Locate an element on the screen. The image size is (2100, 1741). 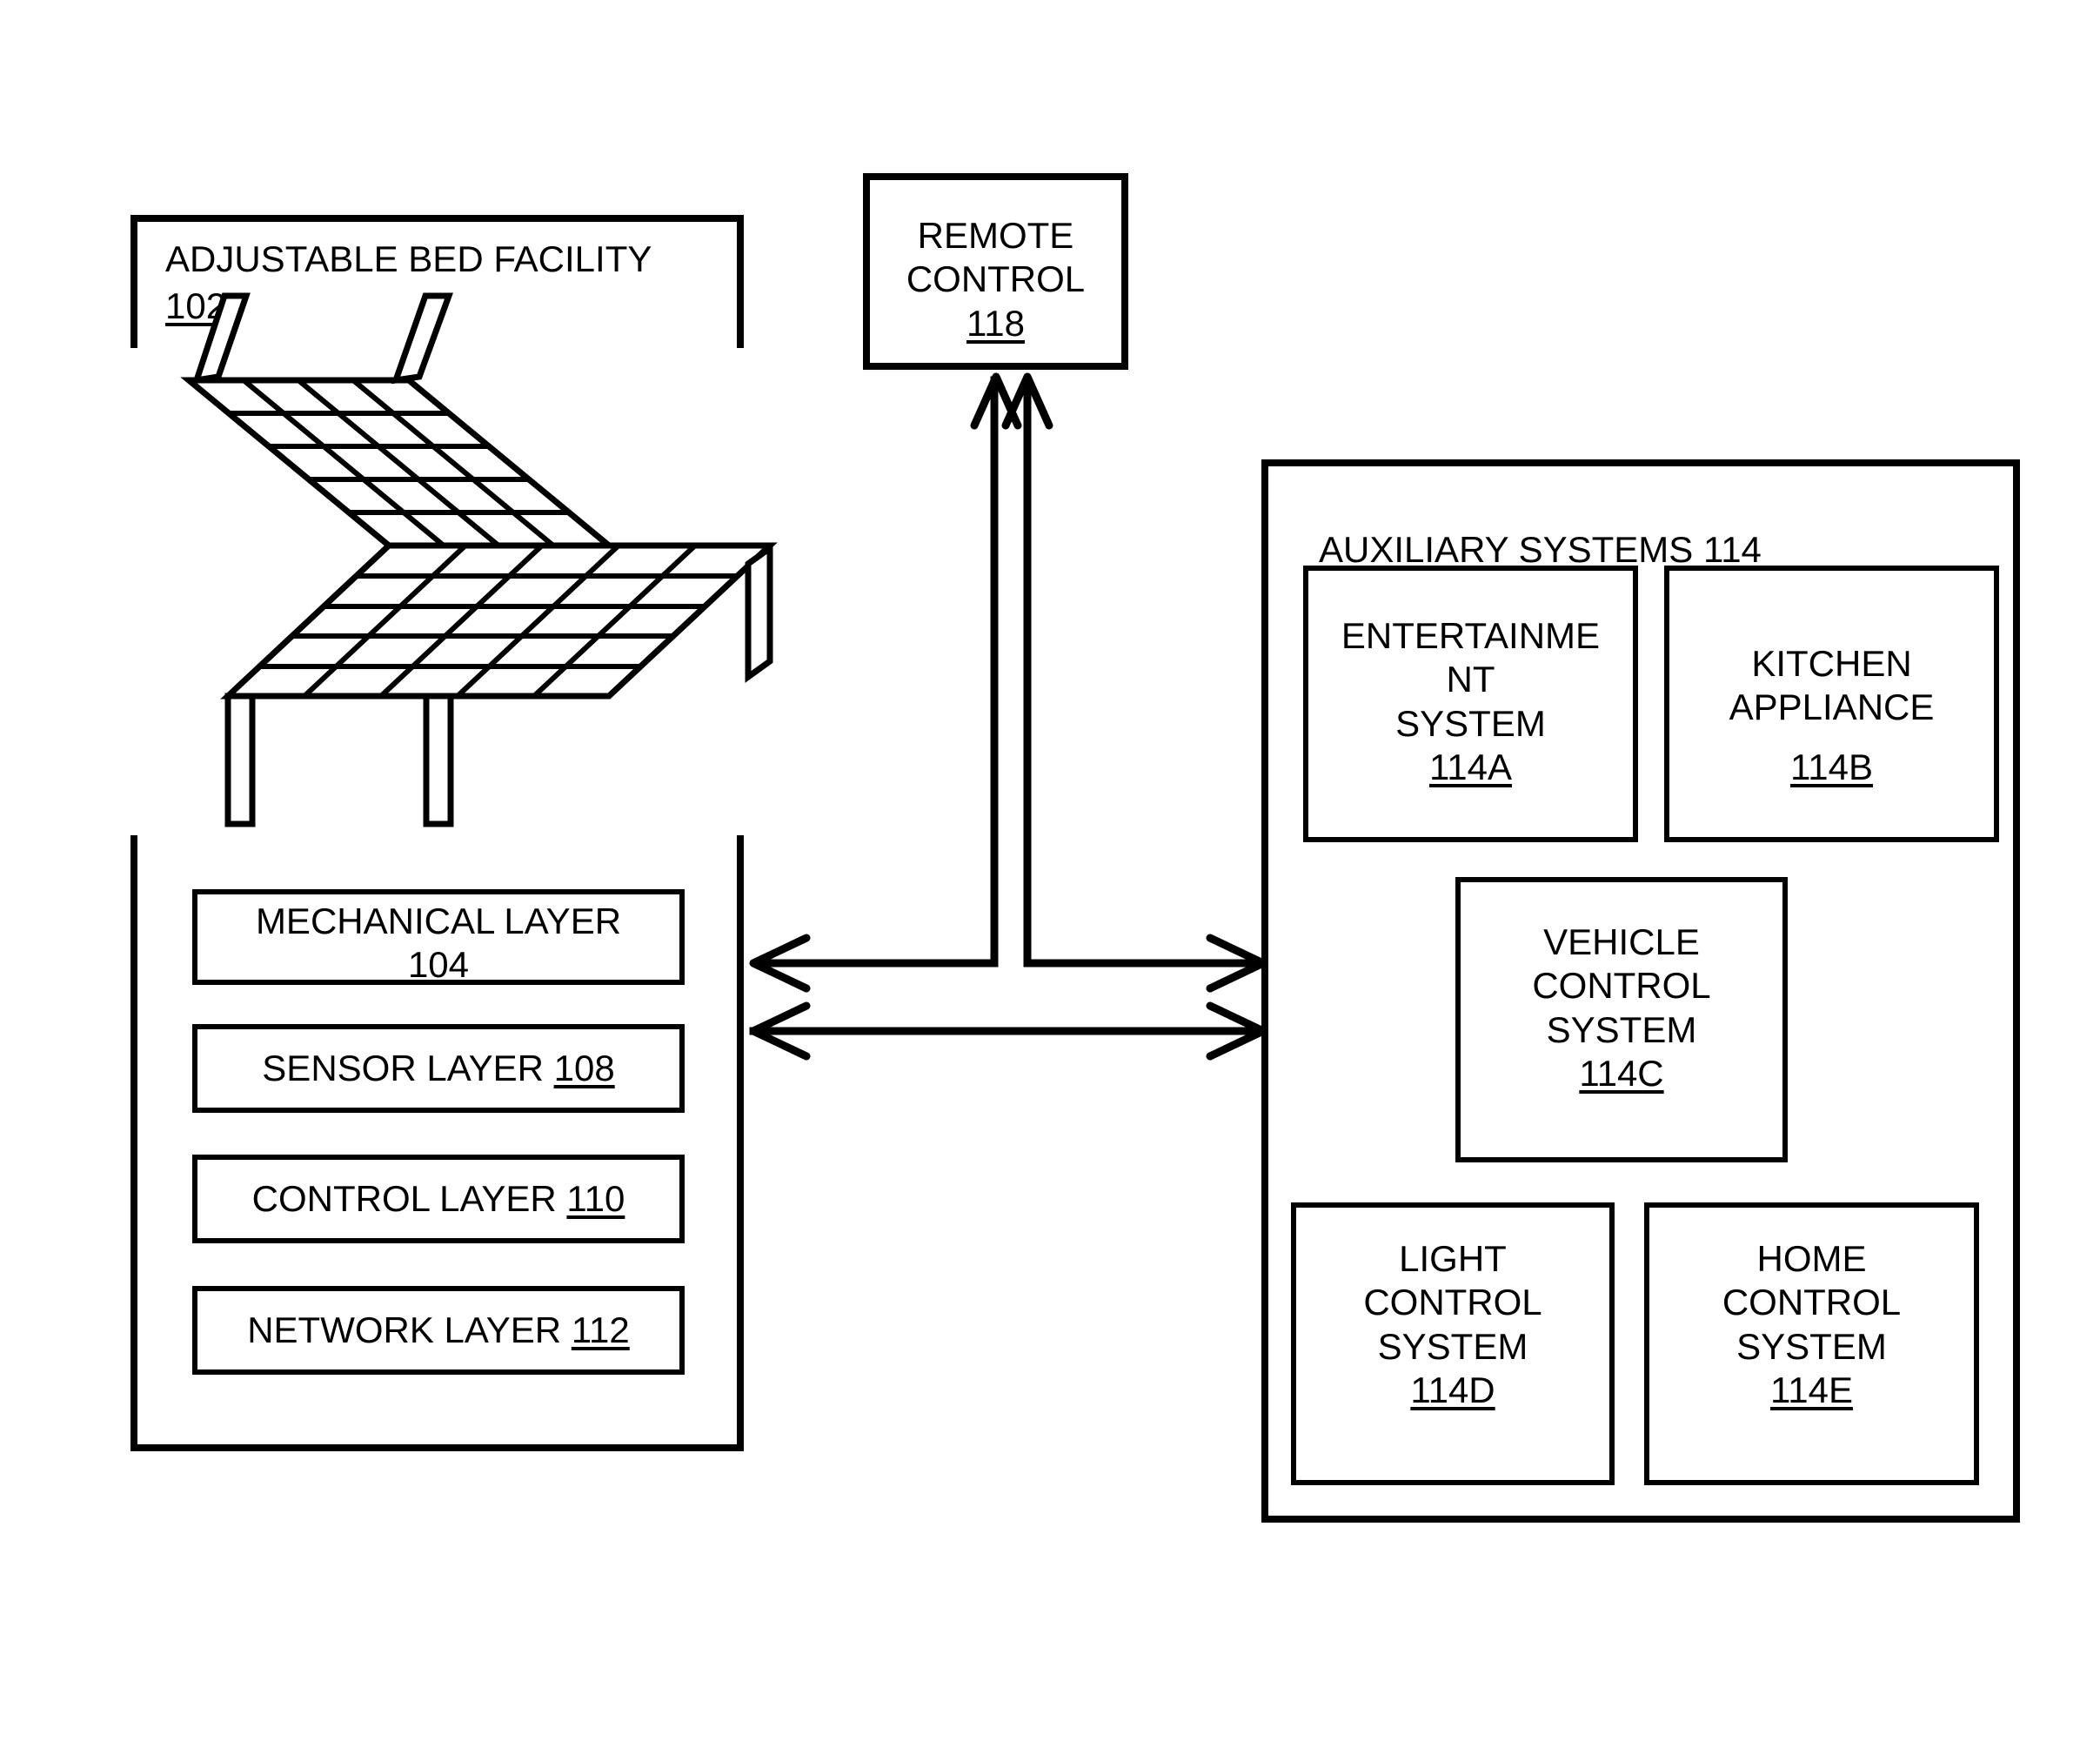
light-control-system-line1: LIGHT is located at coordinates (1453, 1258).